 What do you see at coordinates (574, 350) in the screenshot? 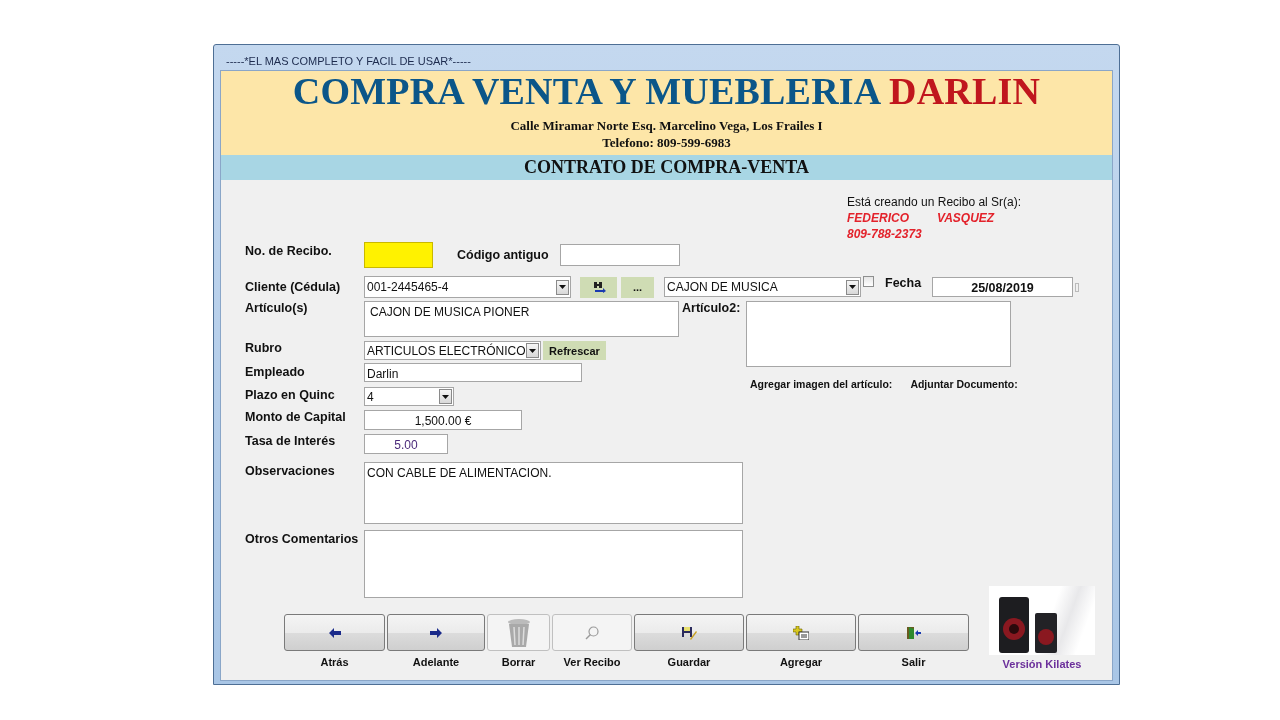
I see `refresh-button: Refrescar` at bounding box center [574, 350].